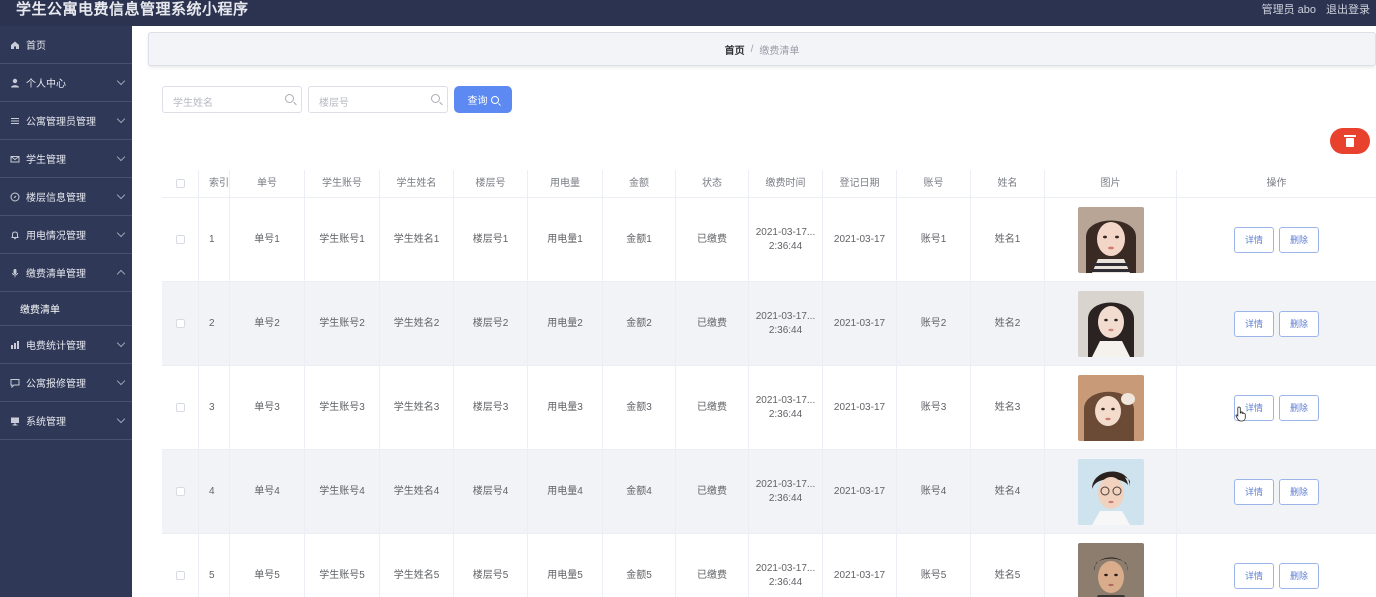 Image resolution: width=1376 pixels, height=597 pixels. Describe the element at coordinates (56, 198) in the screenshot. I see `sidebar-item-label: 楼层信息管理` at that location.